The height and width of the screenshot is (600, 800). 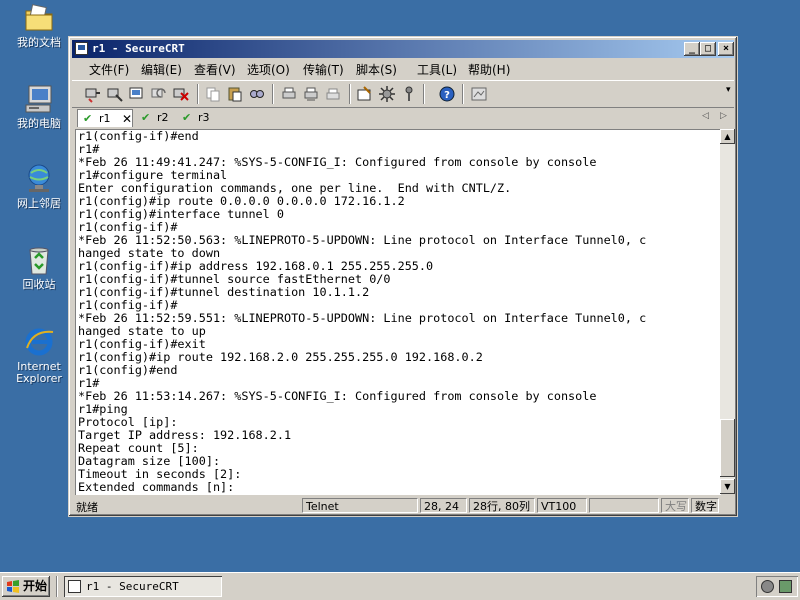 What do you see at coordinates (109, 69) in the screenshot?
I see `menu-file: 文件(F)` at bounding box center [109, 69].